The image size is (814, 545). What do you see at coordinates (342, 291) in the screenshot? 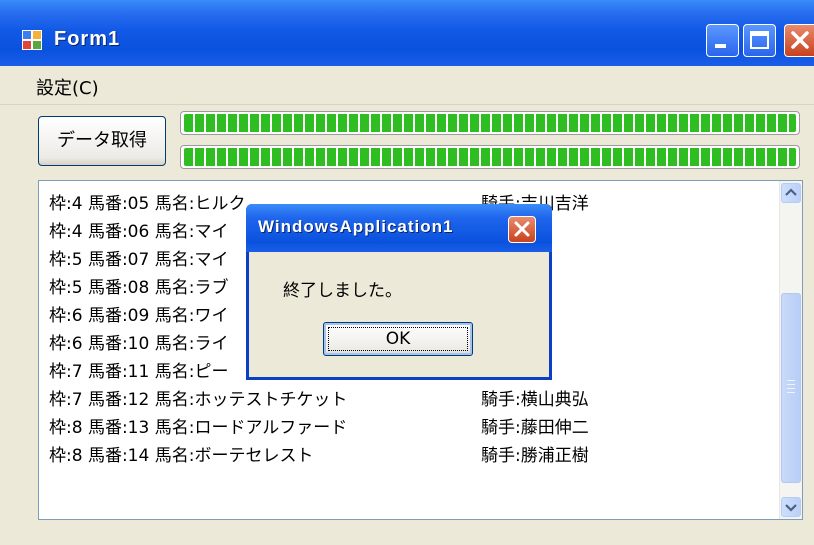
I see `dialog-message: 終了しました。` at bounding box center [342, 291].